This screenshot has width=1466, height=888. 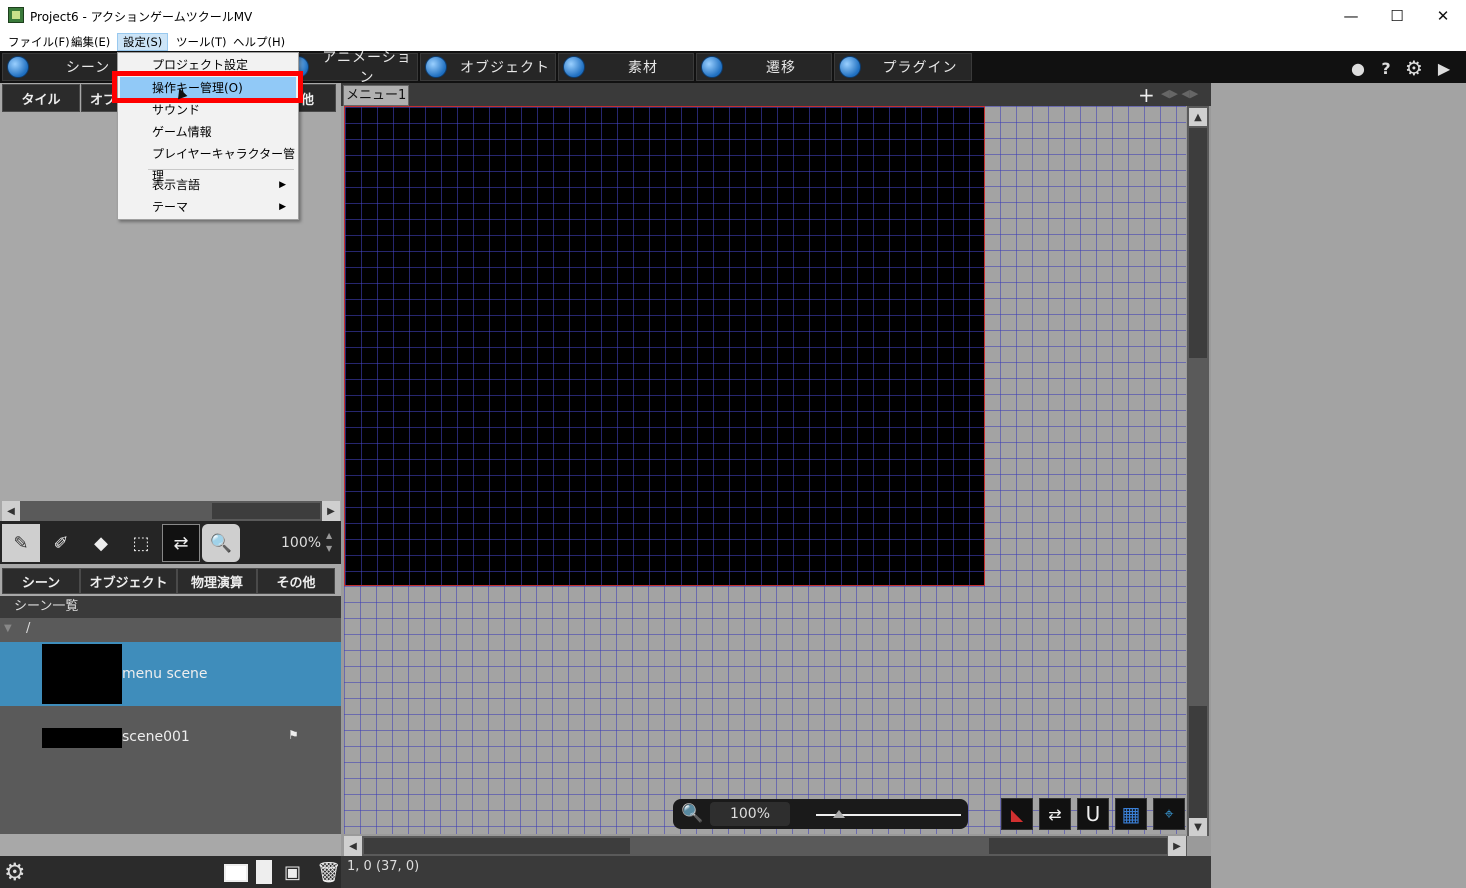 I want to click on vertical-scroll-thumb-lower, so click(x=1198, y=762).